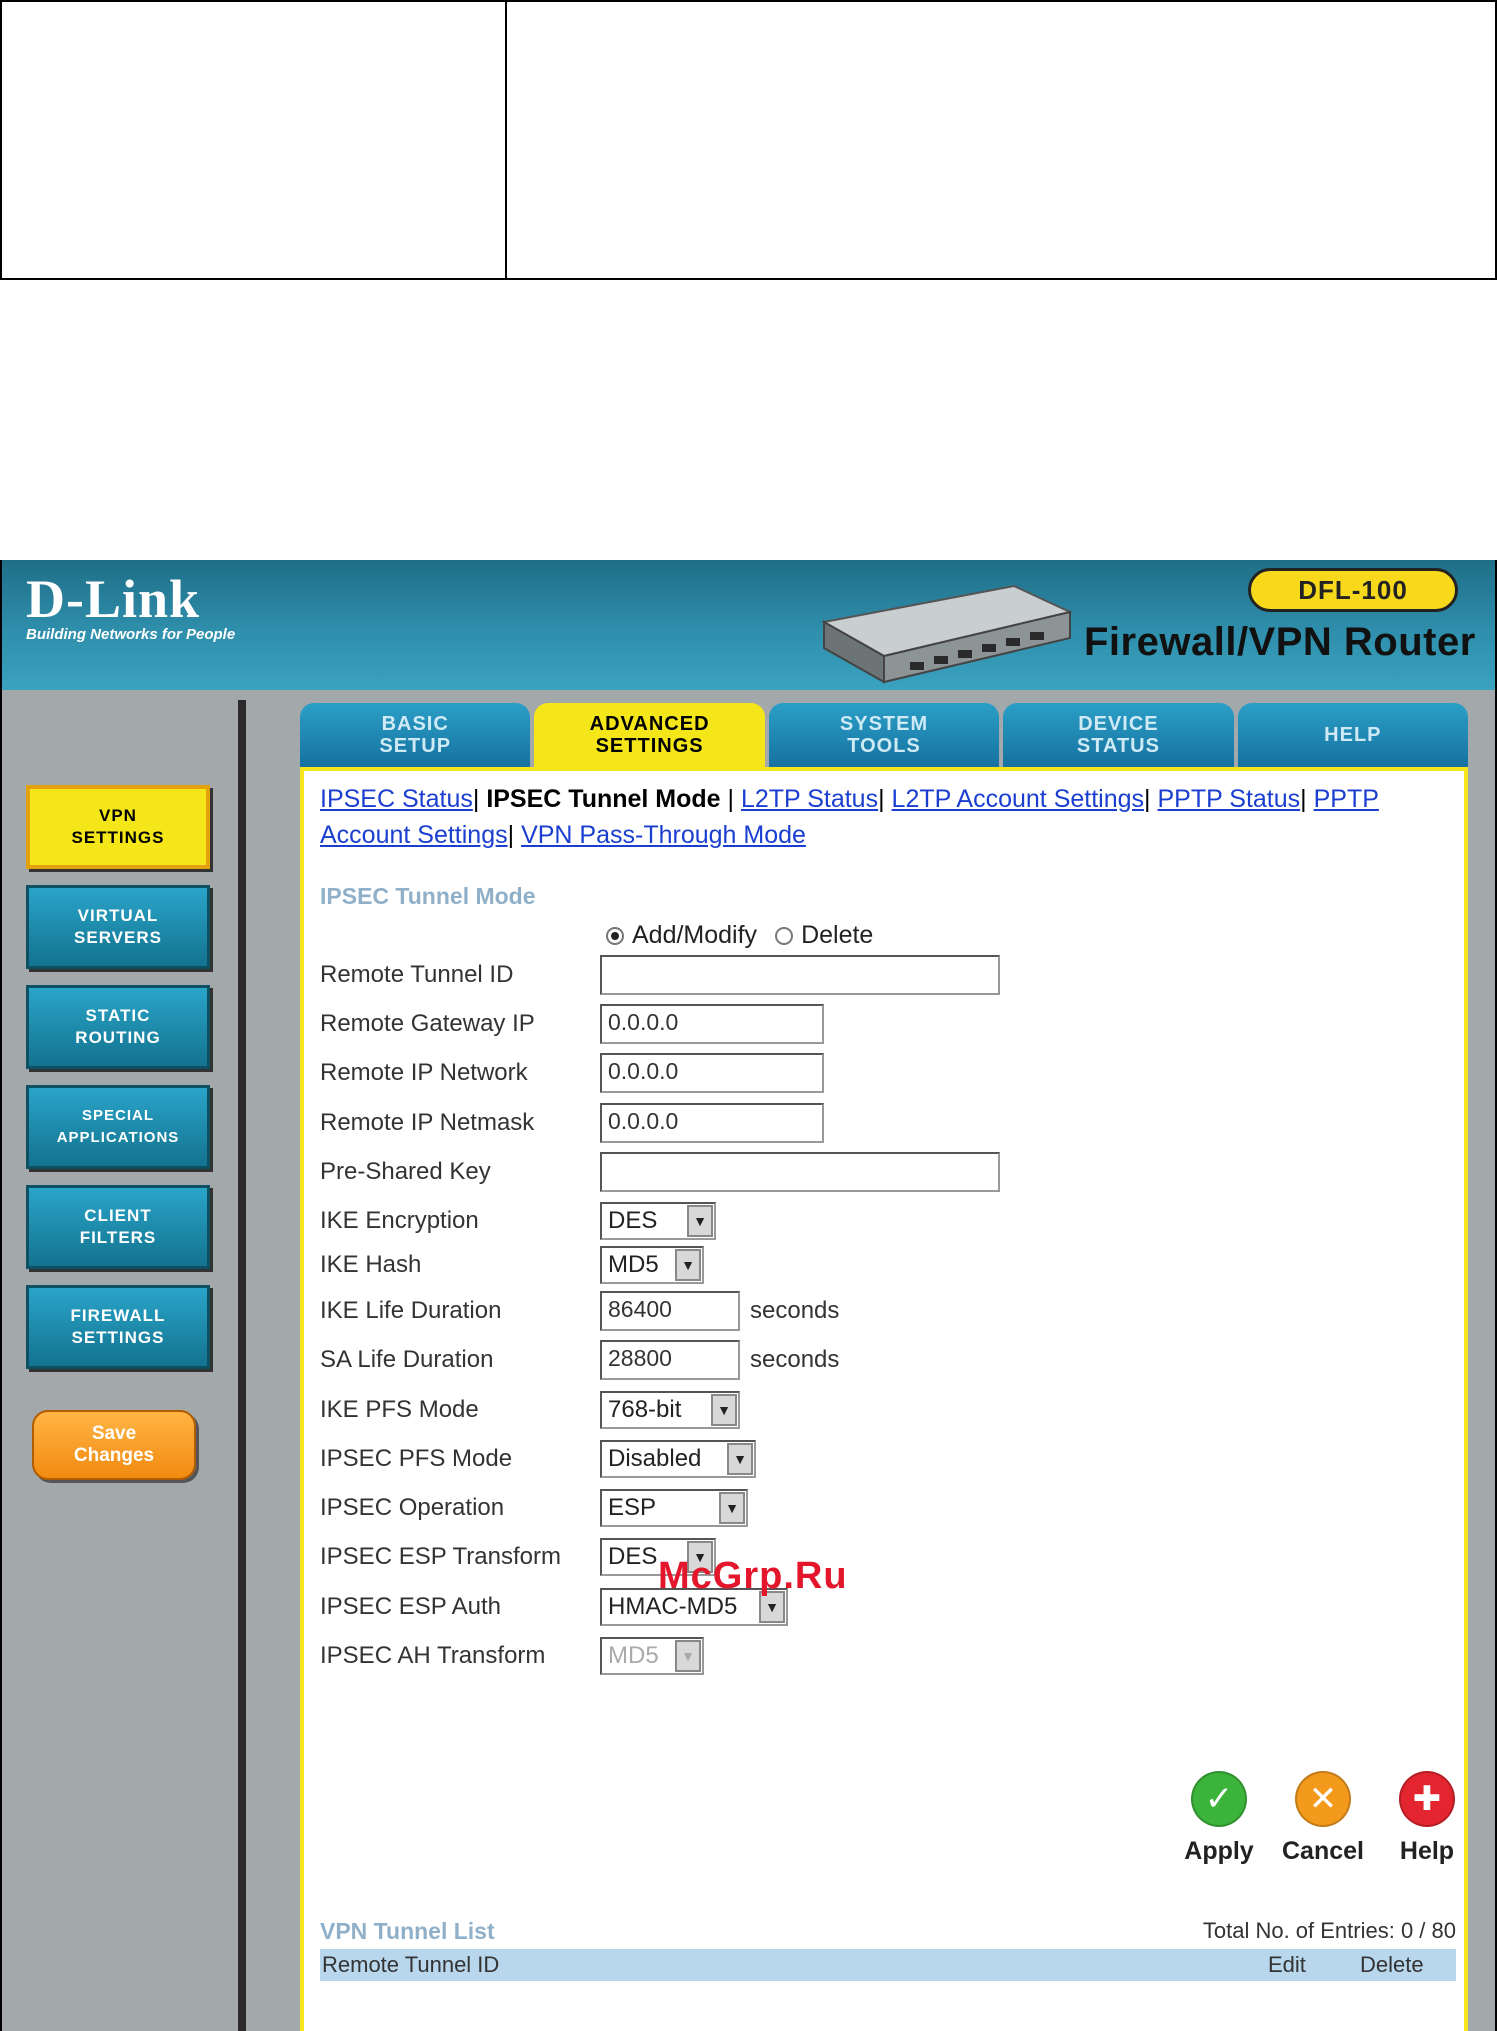 This screenshot has width=1497, height=2031. I want to click on sidebar-item-static-routing: STATIC ROUTING, so click(118, 1027).